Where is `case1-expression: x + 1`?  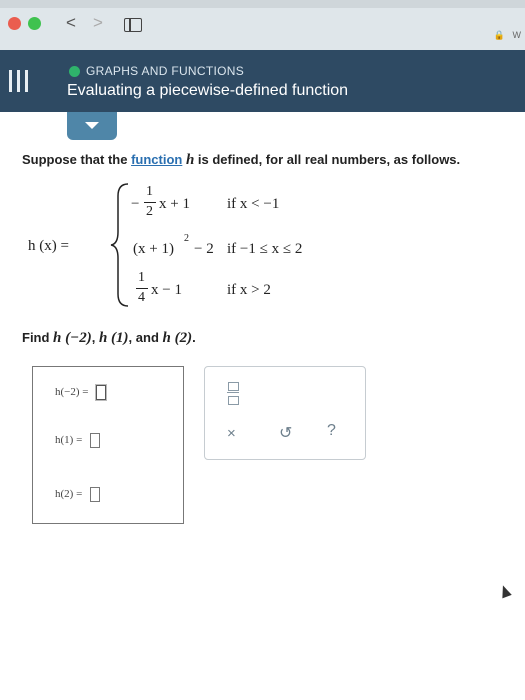 case1-expression: x + 1 is located at coordinates (174, 204).